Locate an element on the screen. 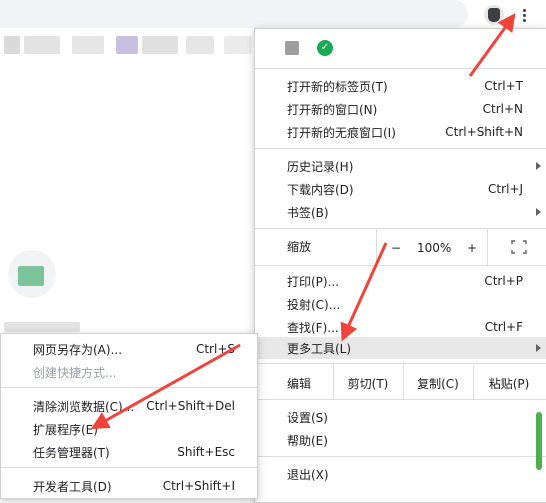 The height and width of the screenshot is (503, 546). three-dot-menu-icon is located at coordinates (524, 15).